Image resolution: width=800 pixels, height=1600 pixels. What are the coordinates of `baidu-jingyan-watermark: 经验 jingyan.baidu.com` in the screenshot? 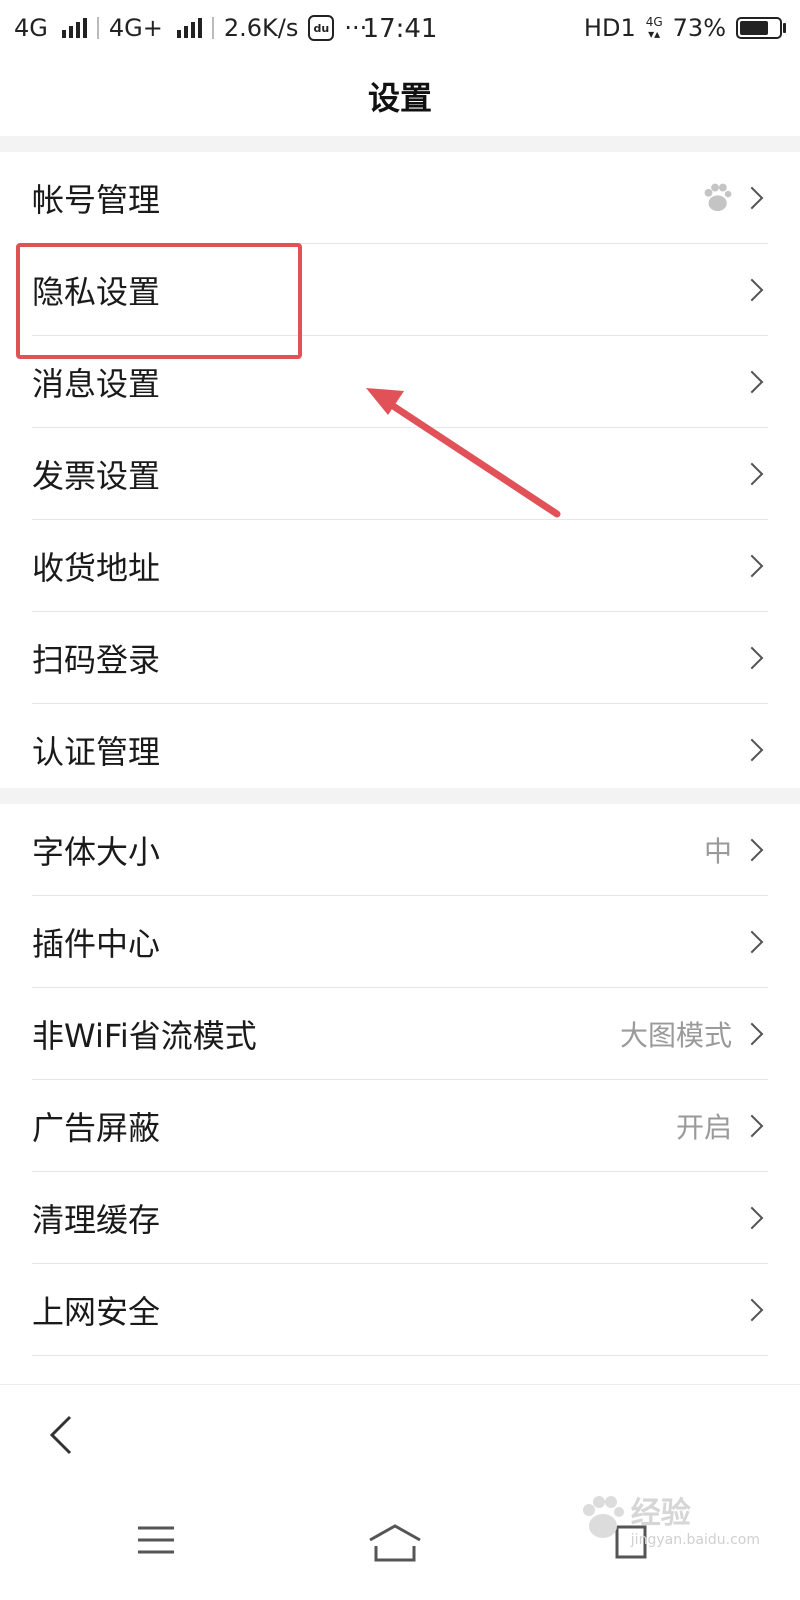 It's located at (669, 1518).